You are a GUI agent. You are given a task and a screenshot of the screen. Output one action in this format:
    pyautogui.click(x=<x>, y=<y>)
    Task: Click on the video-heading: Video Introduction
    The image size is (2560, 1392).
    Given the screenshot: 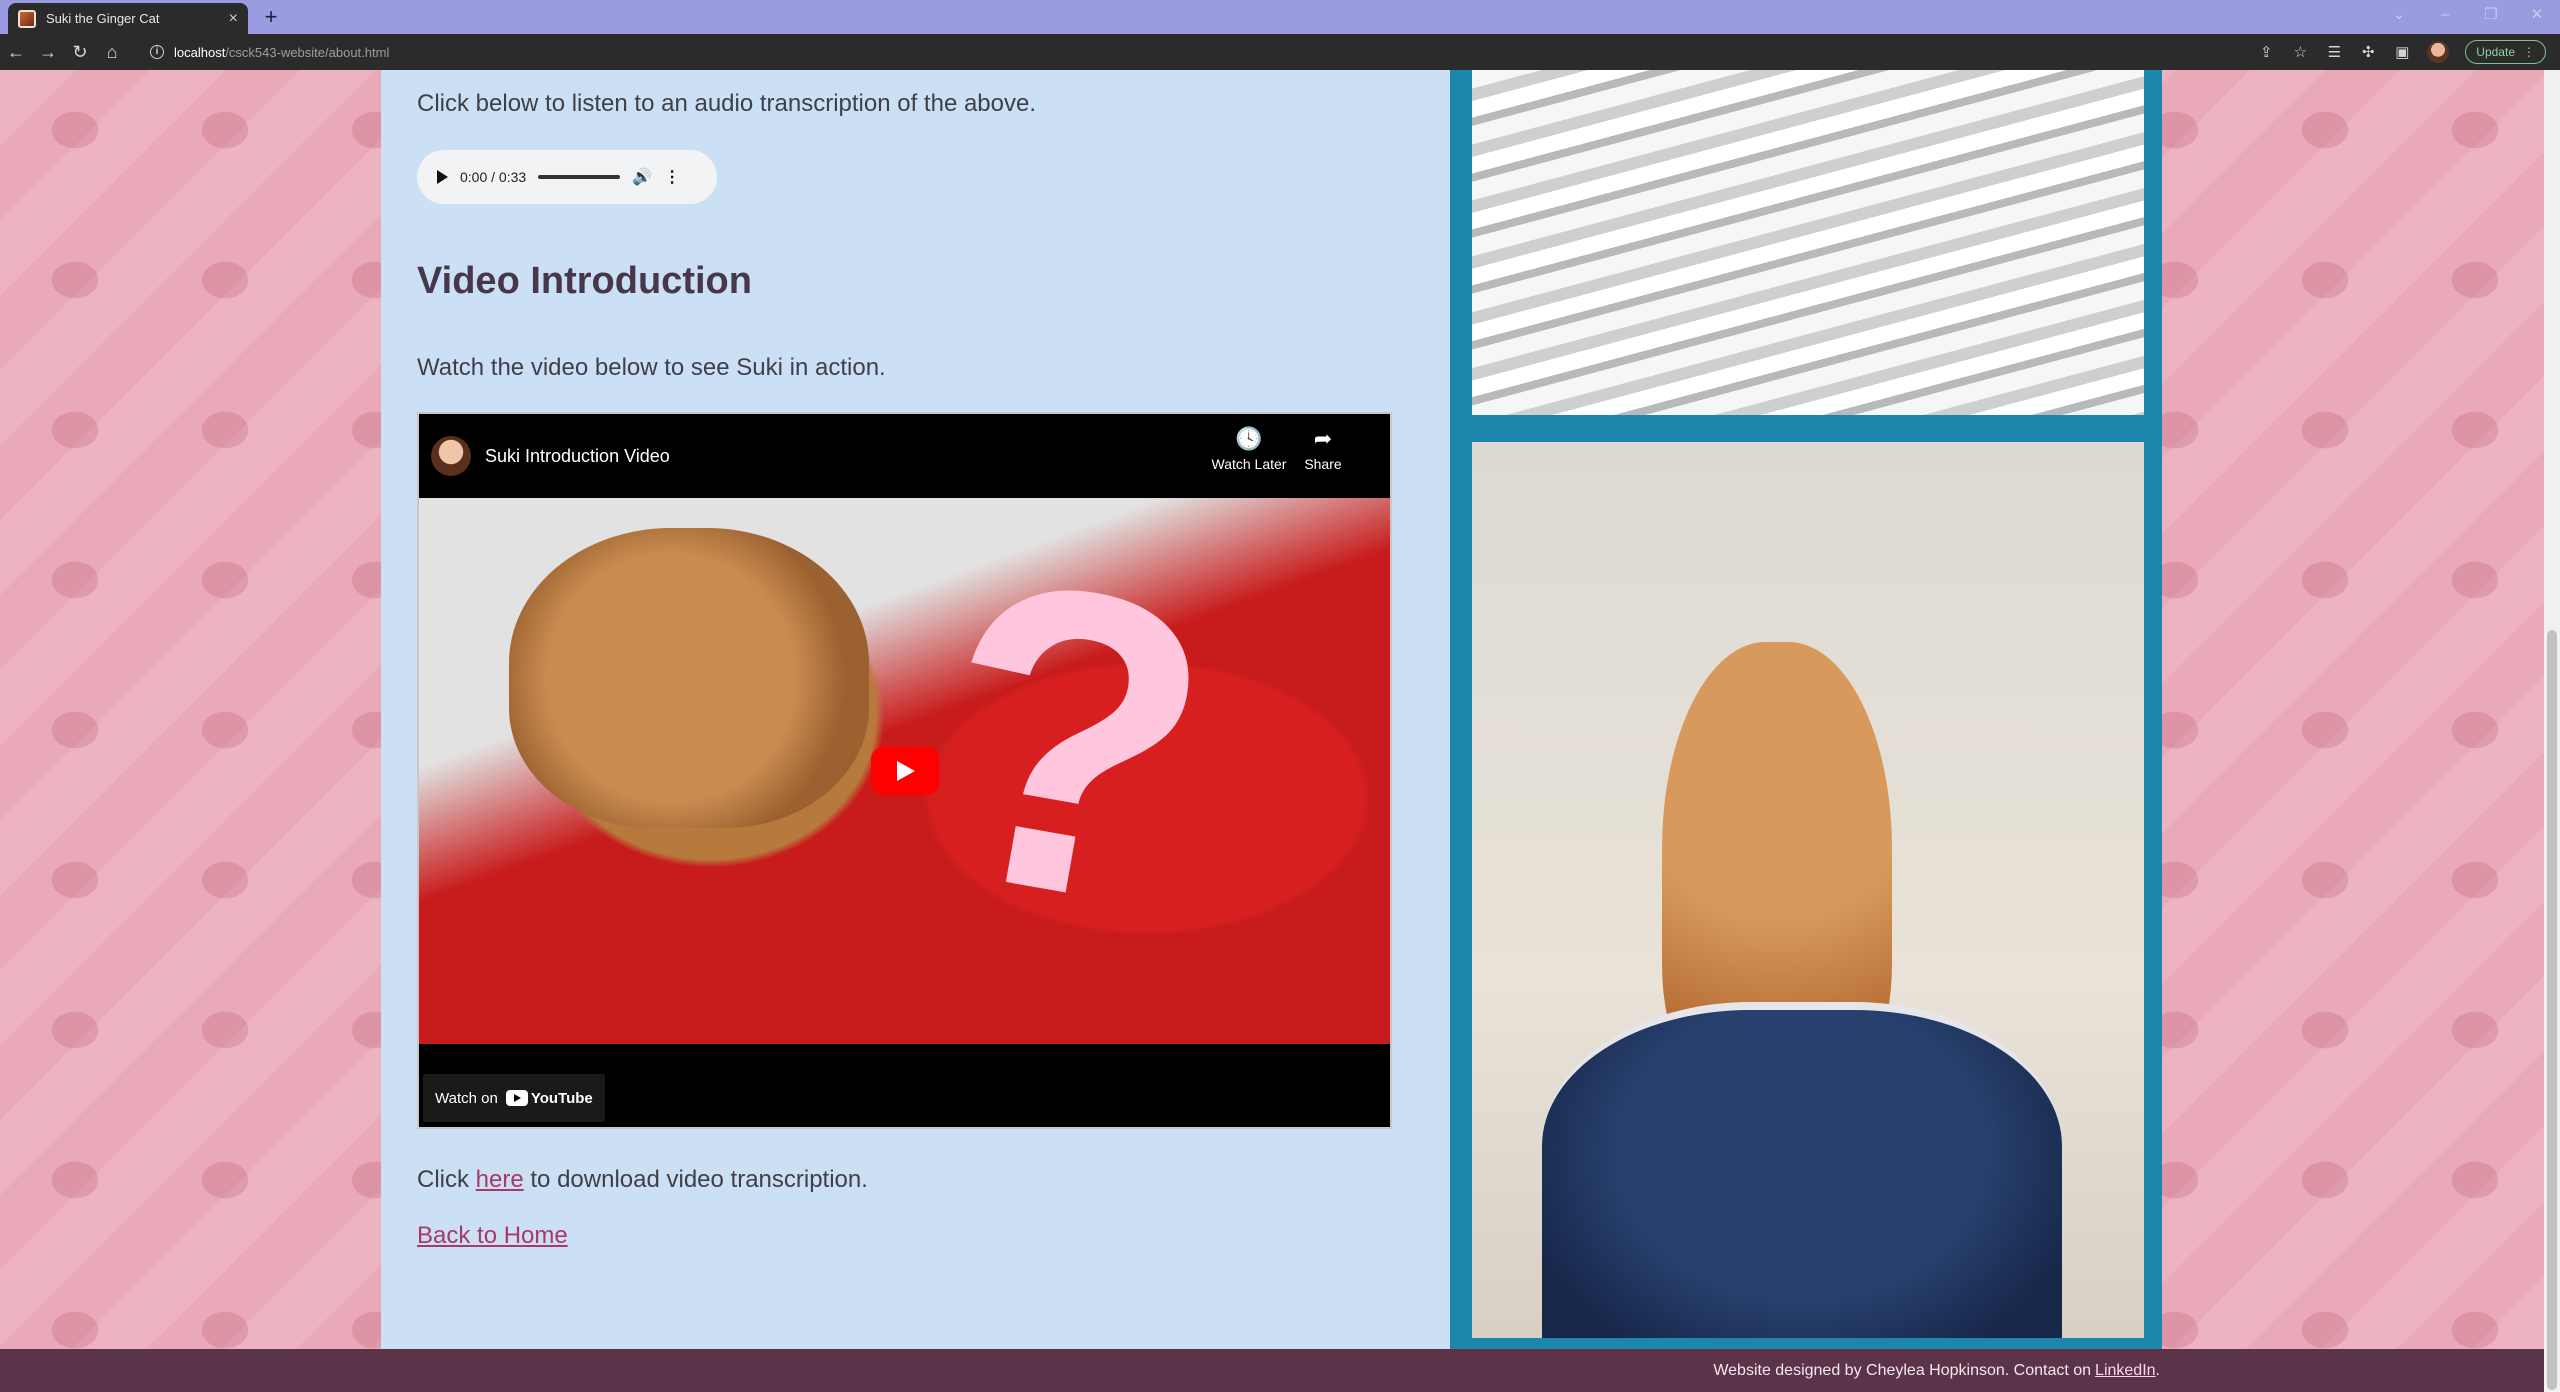 What is the action you would take?
    pyautogui.click(x=584, y=281)
    